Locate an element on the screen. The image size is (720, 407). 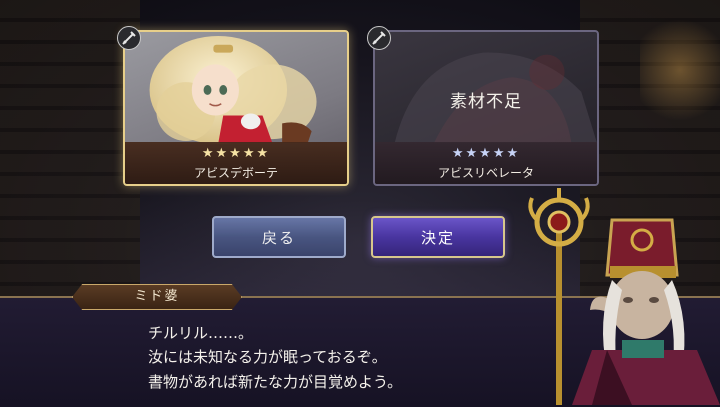
job-card-abyss-liberator: 素材不足 ★★★★★ アビスリベレータ is located at coordinates (486, 108).